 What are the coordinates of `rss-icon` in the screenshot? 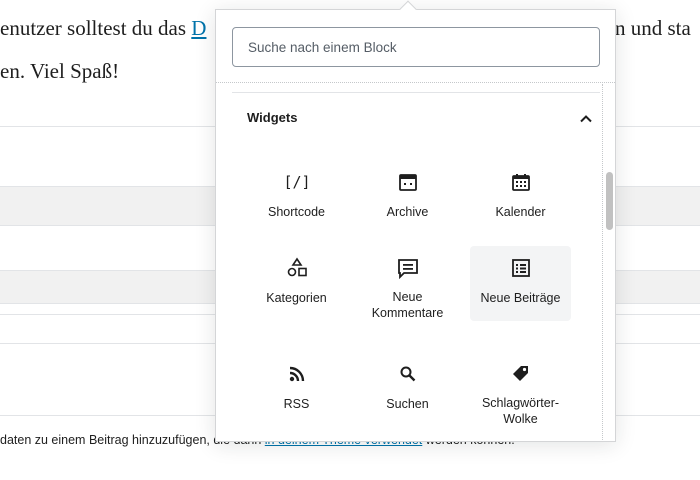 It's located at (297, 374).